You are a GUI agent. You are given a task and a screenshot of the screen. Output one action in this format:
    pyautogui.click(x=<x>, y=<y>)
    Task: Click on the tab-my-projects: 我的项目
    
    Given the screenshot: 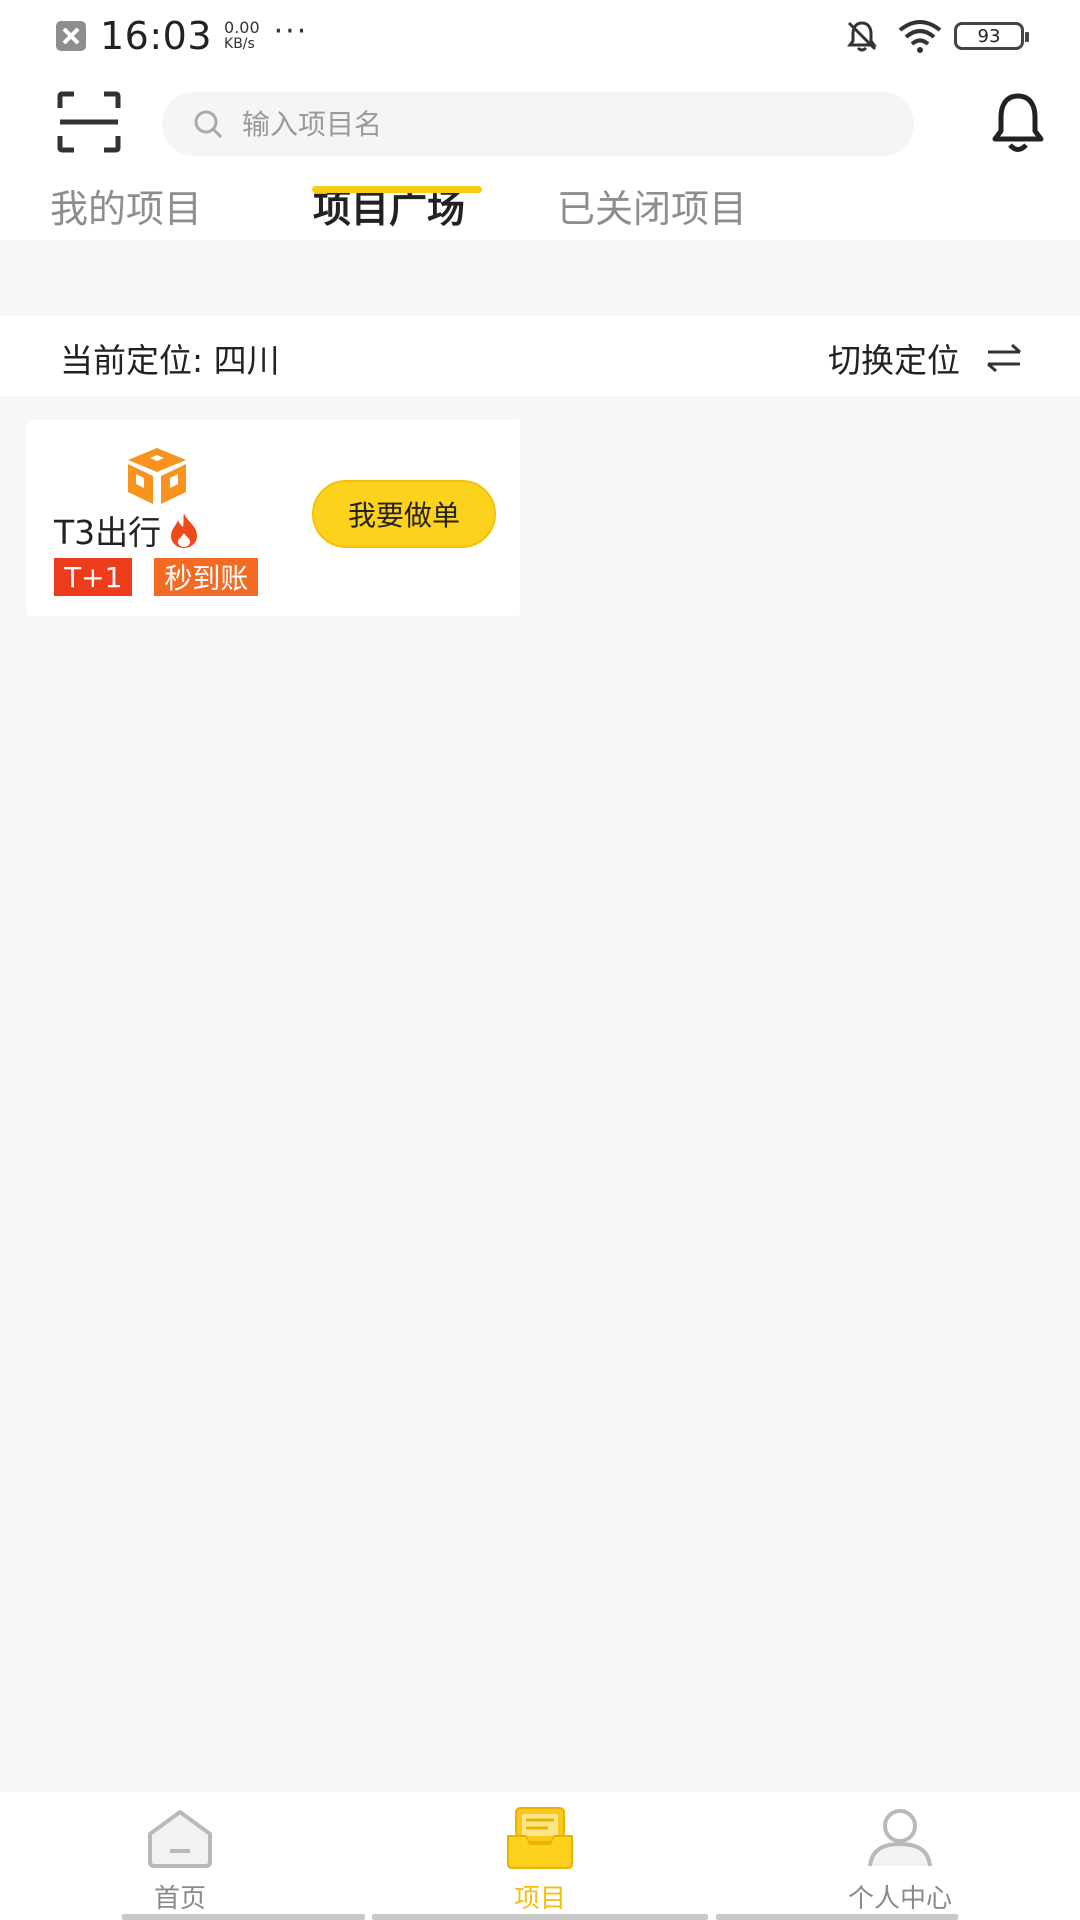 What is the action you would take?
    pyautogui.click(x=126, y=205)
    